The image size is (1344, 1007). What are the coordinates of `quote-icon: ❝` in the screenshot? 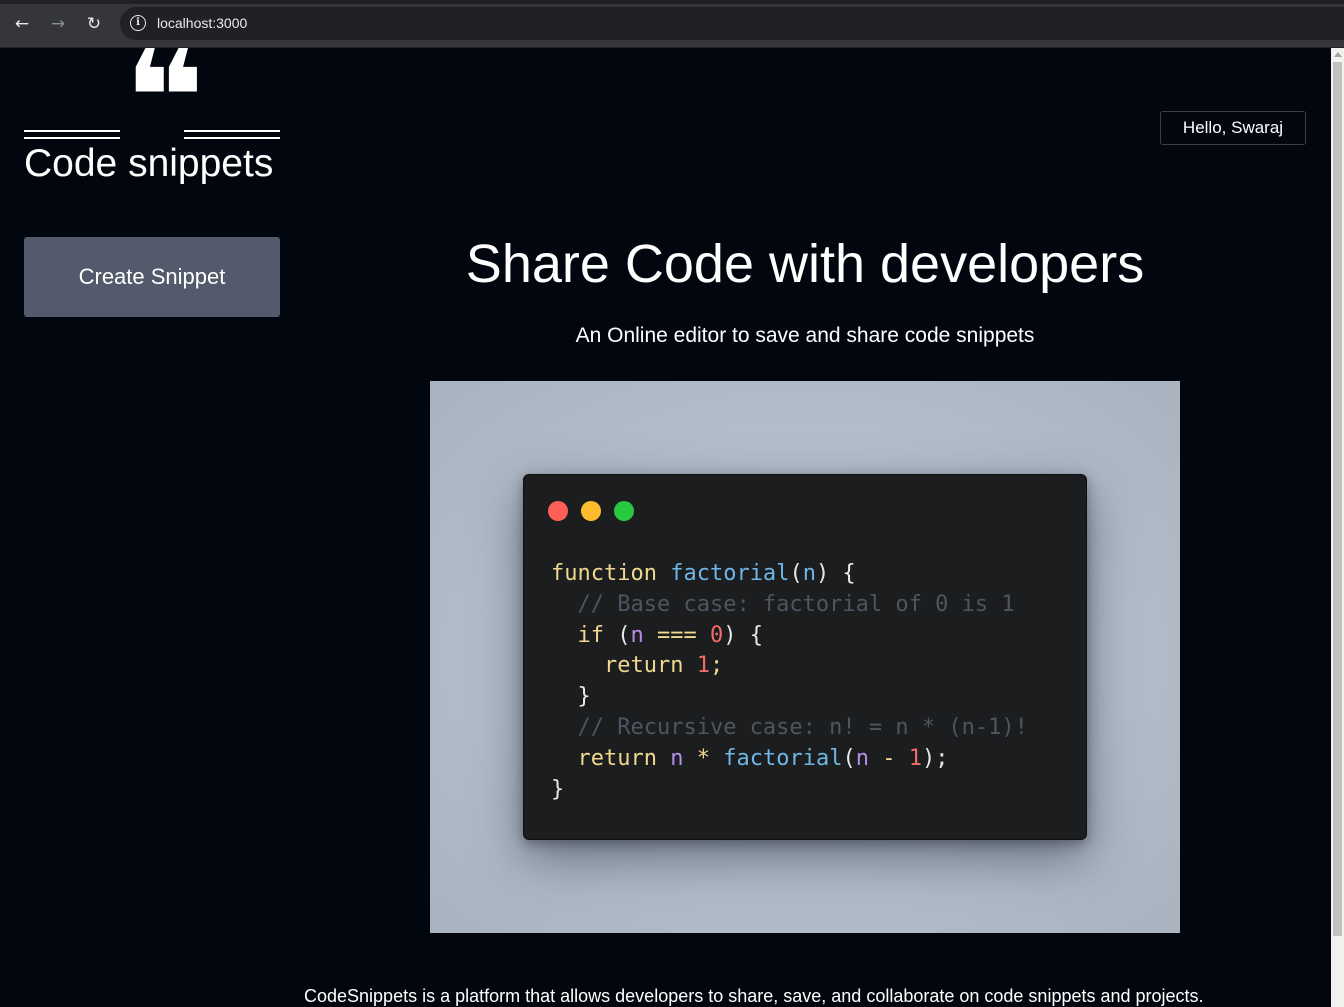 It's located at (164, 113).